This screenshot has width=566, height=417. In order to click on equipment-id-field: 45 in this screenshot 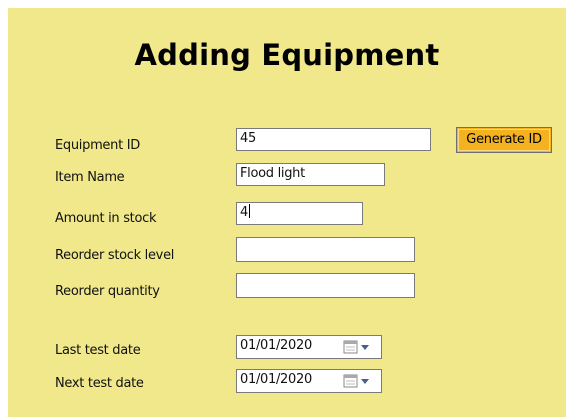, I will do `click(333, 139)`.